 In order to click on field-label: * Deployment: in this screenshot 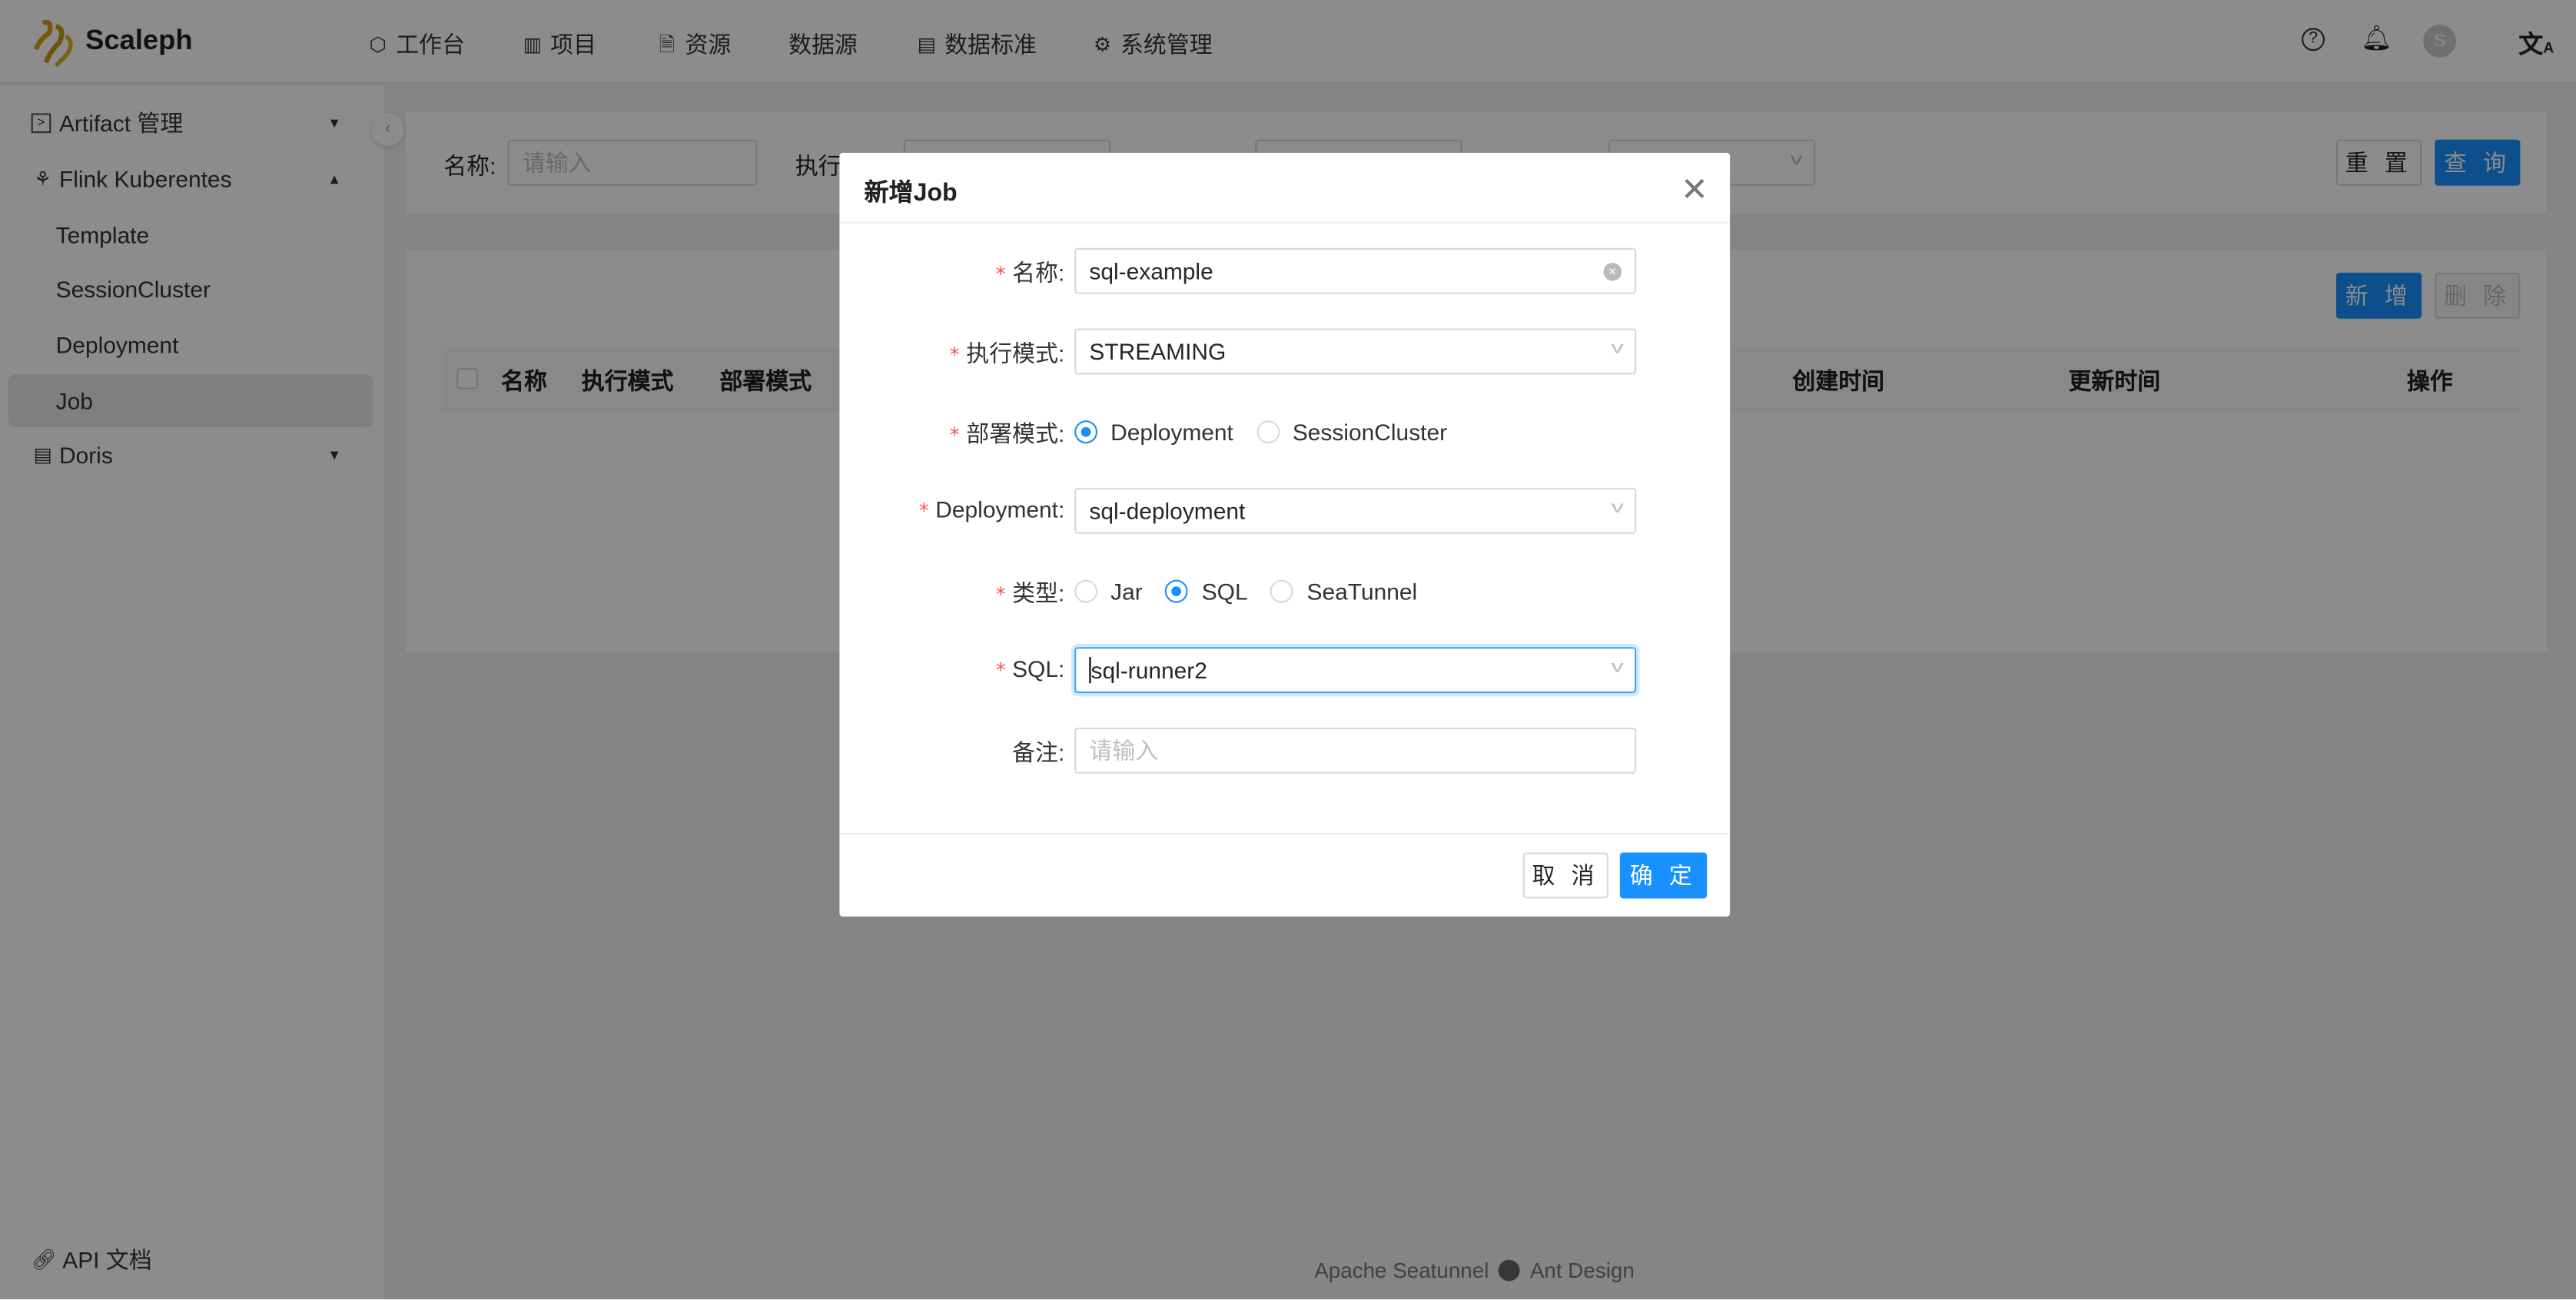, I will do `click(991, 509)`.